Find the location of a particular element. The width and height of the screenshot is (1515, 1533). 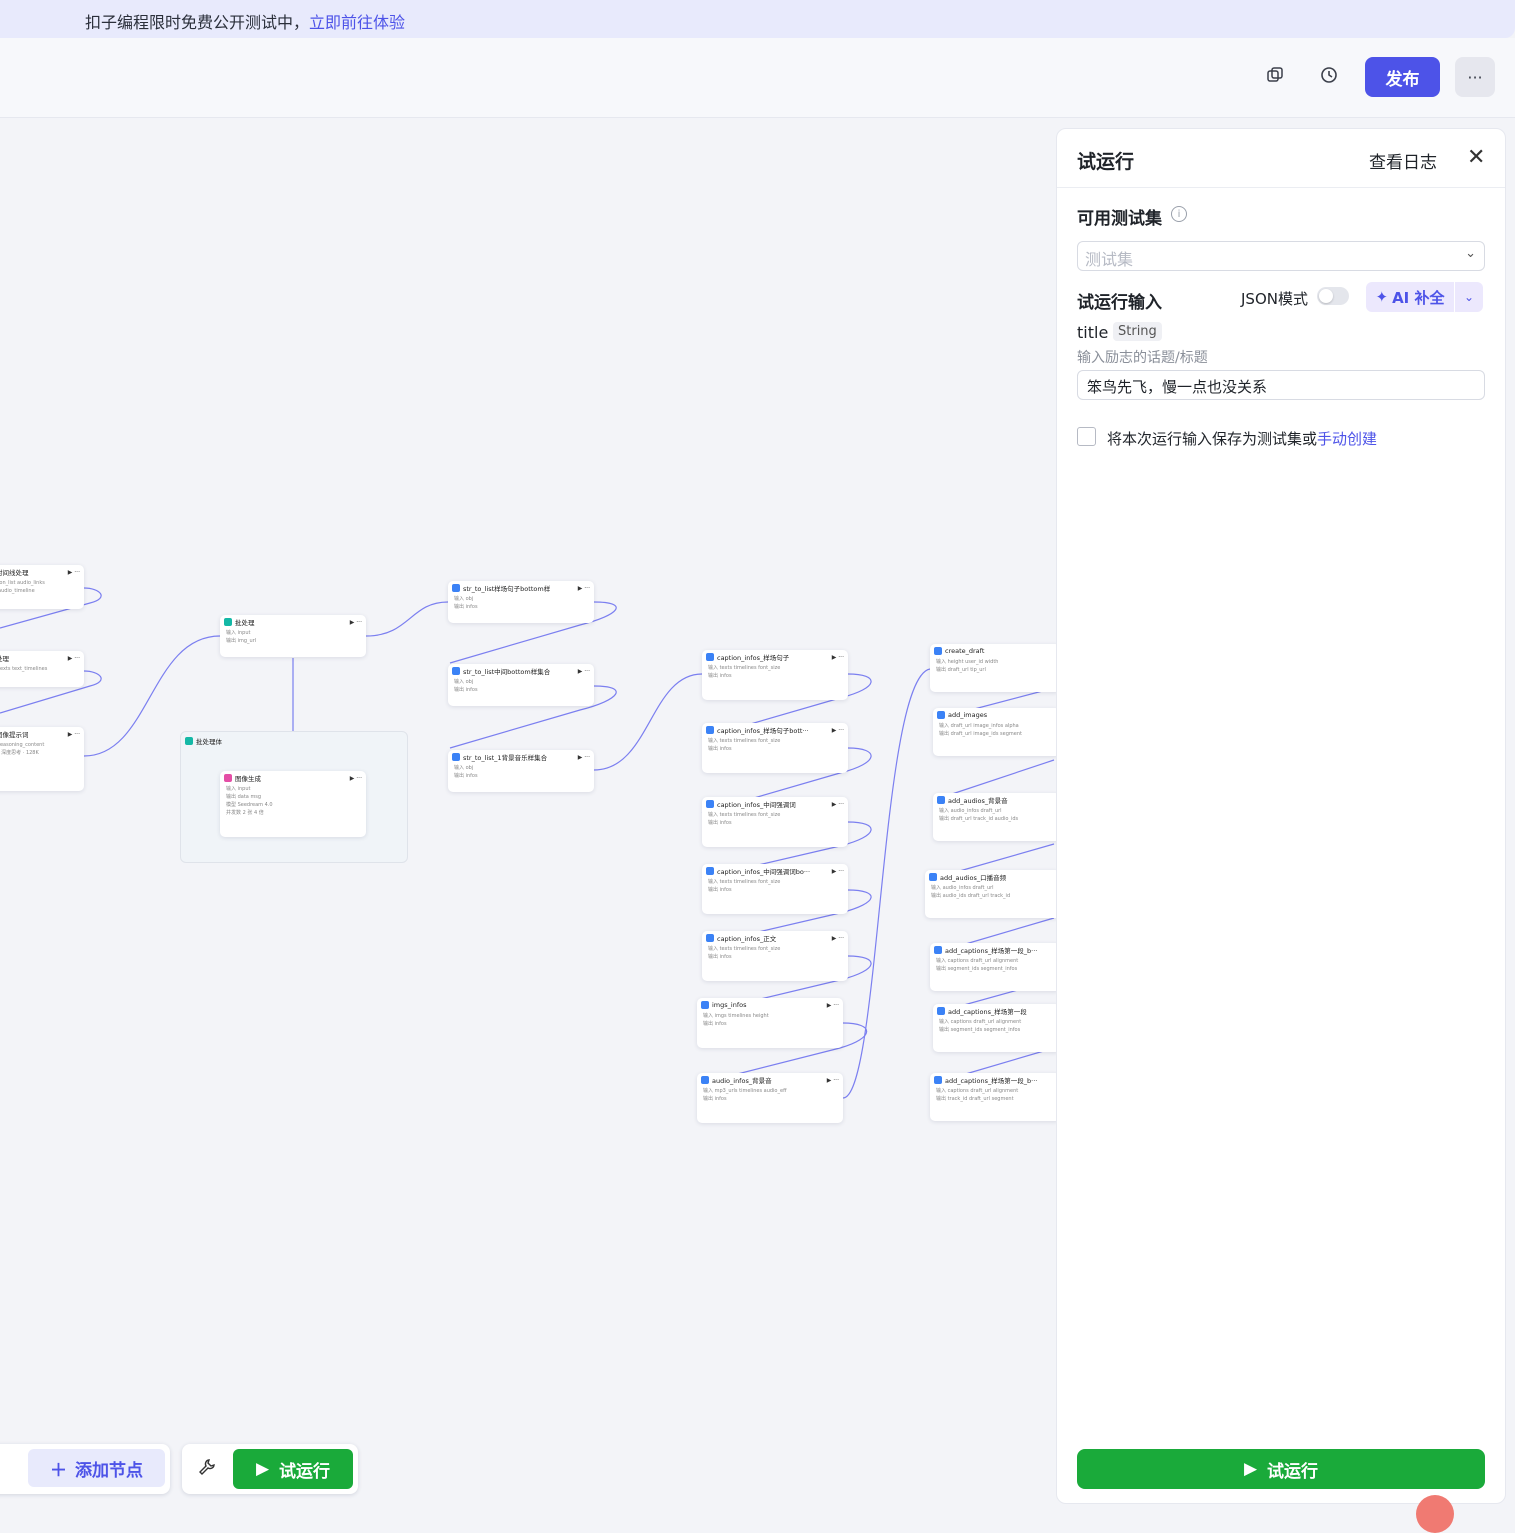

panel-title: 试运行 is located at coordinates (1106, 162).